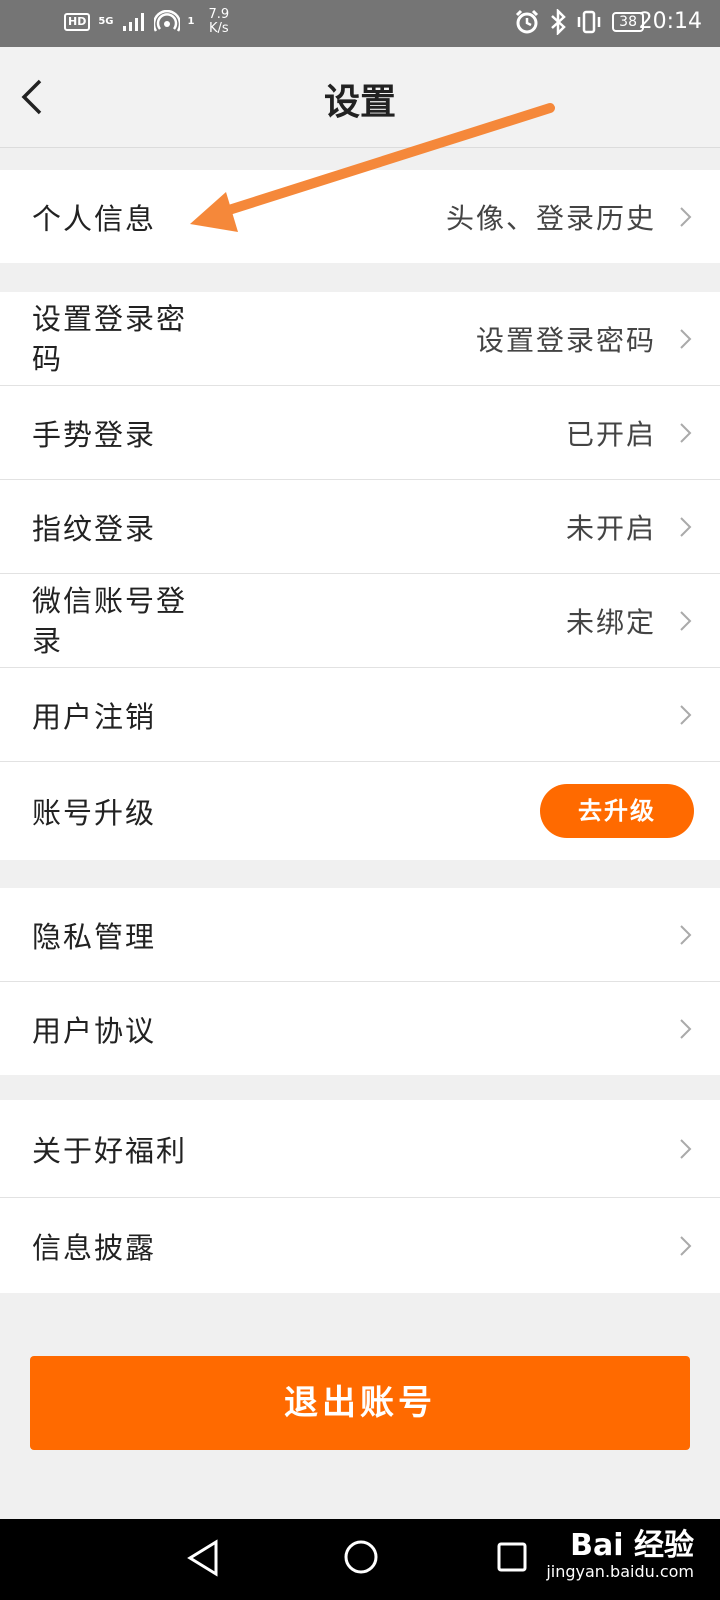  Describe the element at coordinates (610, 528) in the screenshot. I see `row-value: 未开启` at that location.